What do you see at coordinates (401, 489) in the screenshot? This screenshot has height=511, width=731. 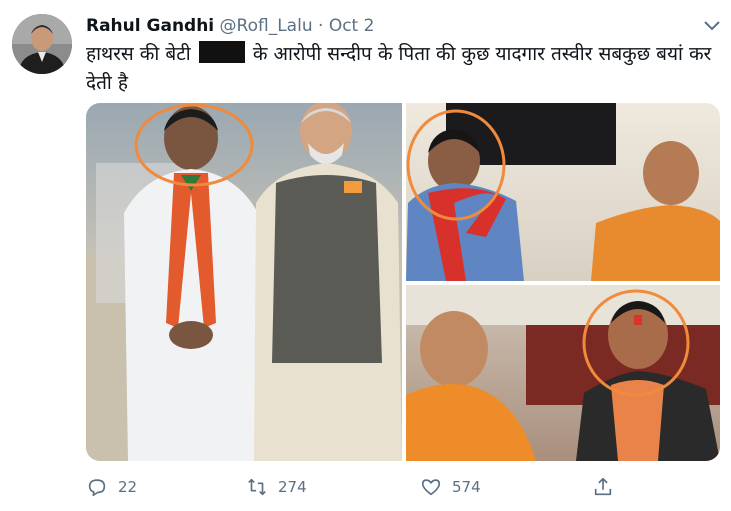 I see `tweet-actions: 22 274 574` at bounding box center [401, 489].